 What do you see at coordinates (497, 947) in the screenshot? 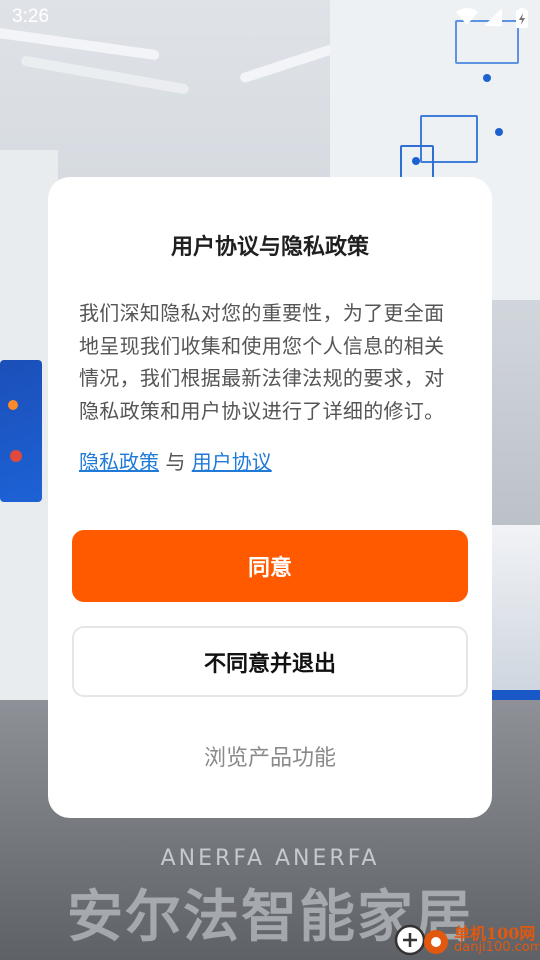
I see `watermark-url: danji100.com` at bounding box center [497, 947].